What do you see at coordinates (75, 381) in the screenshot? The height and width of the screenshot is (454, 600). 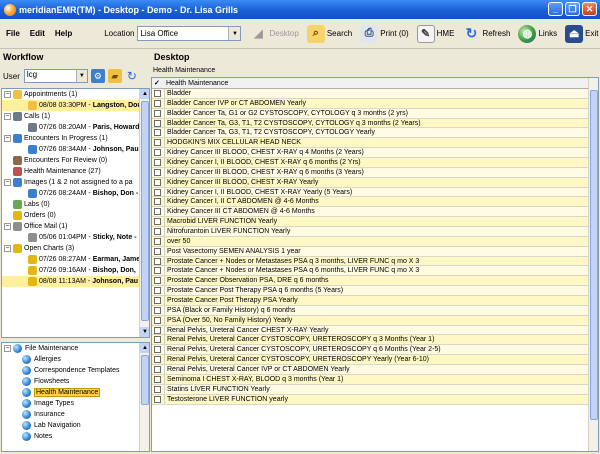 I see `tree-item: Flowsheets` at bounding box center [75, 381].